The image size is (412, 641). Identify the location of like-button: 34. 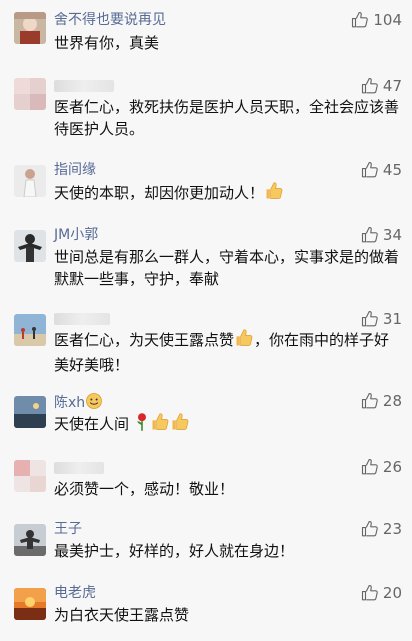
(381, 235).